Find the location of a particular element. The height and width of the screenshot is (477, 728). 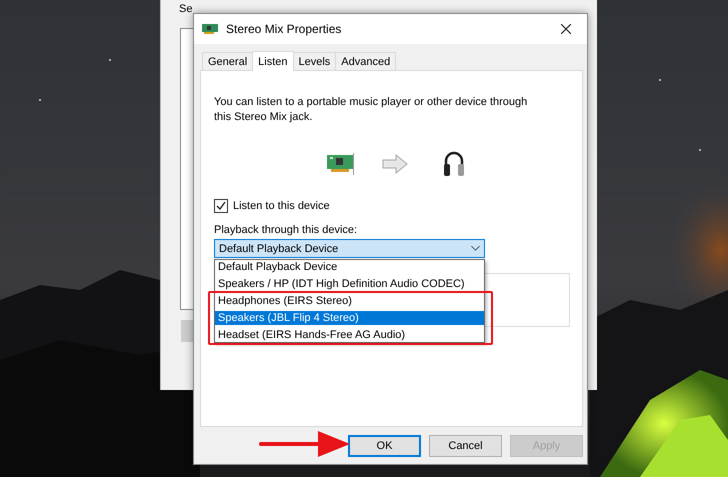

arrow-icon is located at coordinates (395, 164).